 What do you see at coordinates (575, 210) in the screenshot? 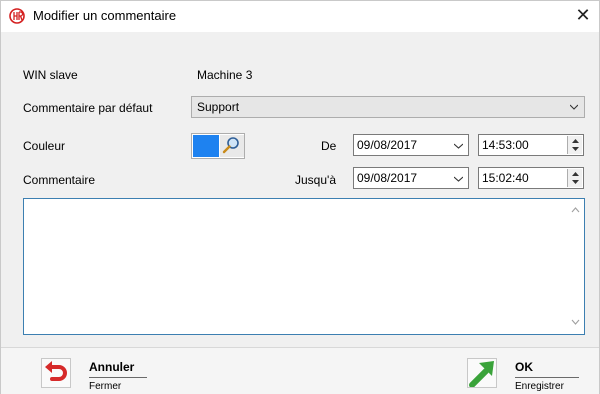
I see `scroll-up-icon` at bounding box center [575, 210].